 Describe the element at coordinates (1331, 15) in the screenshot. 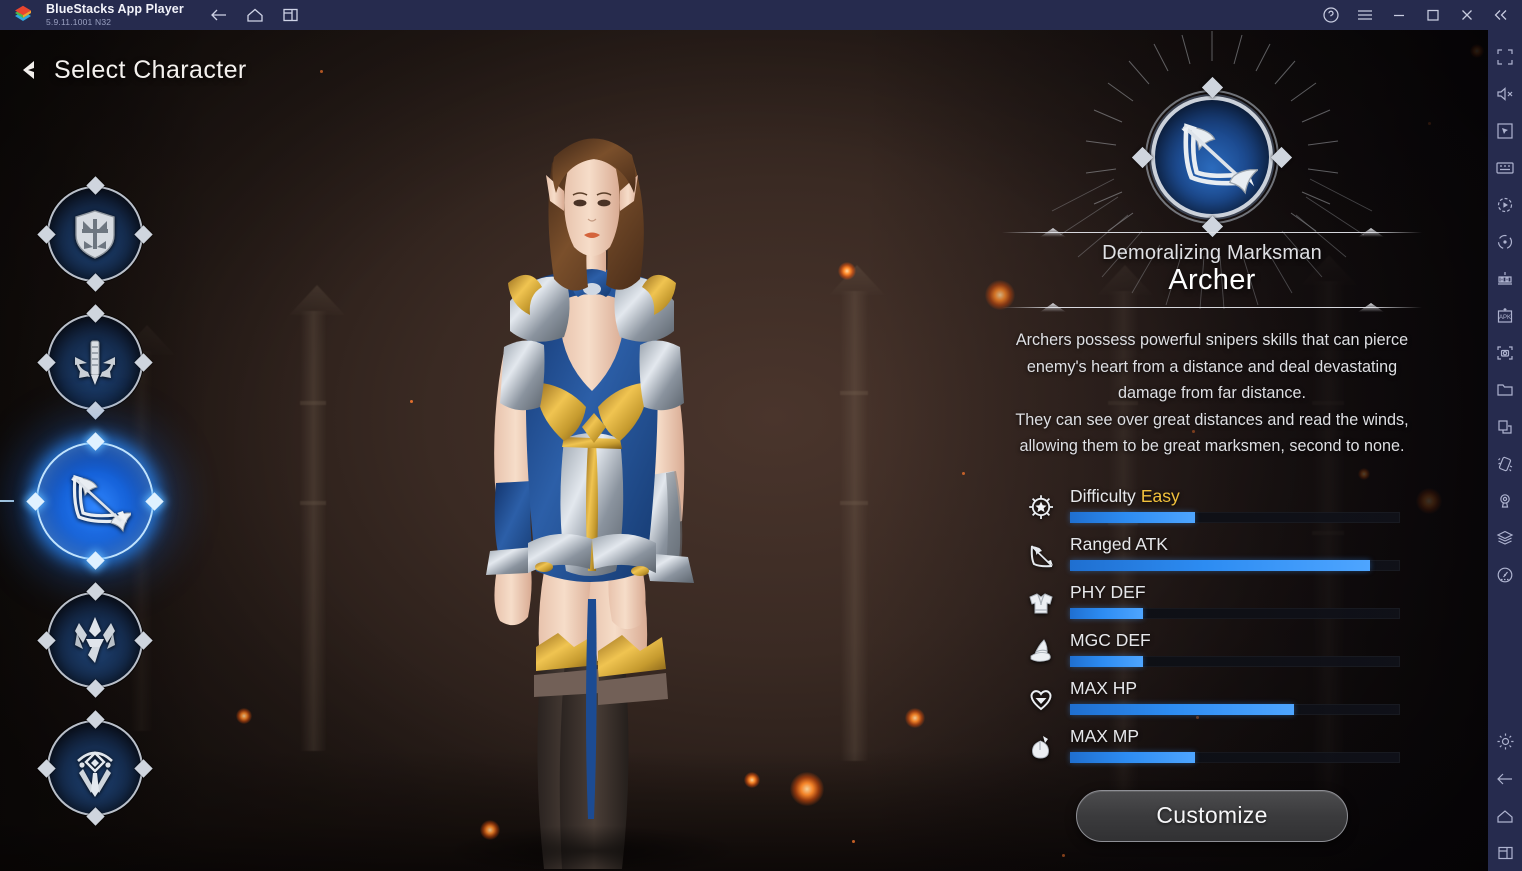

I see `help-icon` at that location.